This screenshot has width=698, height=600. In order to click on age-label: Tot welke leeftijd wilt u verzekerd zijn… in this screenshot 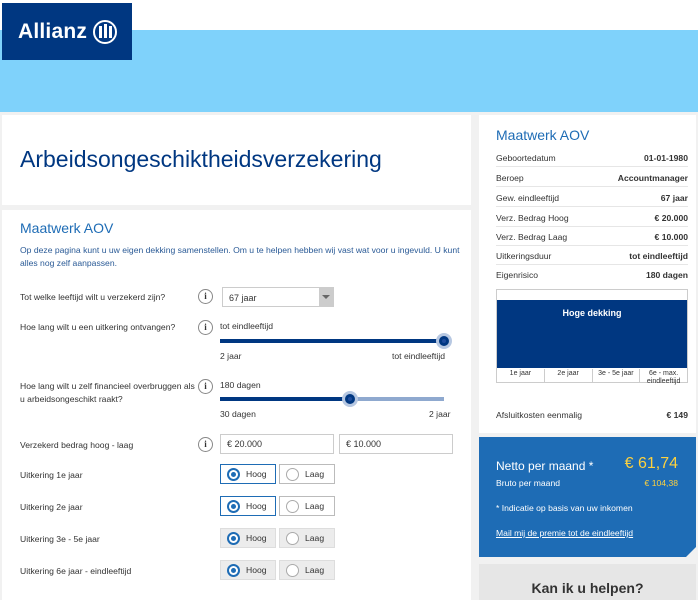, I will do `click(93, 297)`.